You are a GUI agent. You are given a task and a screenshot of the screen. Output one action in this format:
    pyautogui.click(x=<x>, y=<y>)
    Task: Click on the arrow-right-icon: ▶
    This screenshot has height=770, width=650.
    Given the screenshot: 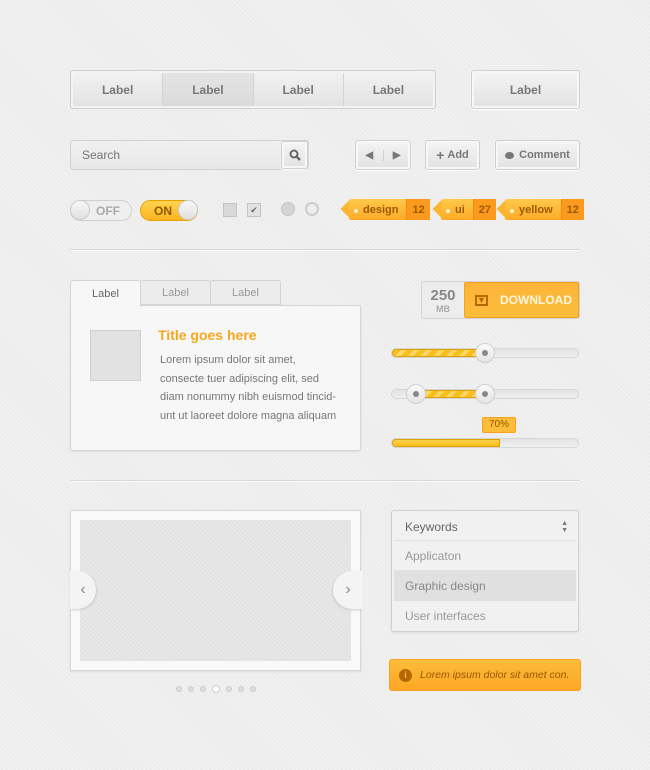 What is the action you would take?
    pyautogui.click(x=396, y=155)
    